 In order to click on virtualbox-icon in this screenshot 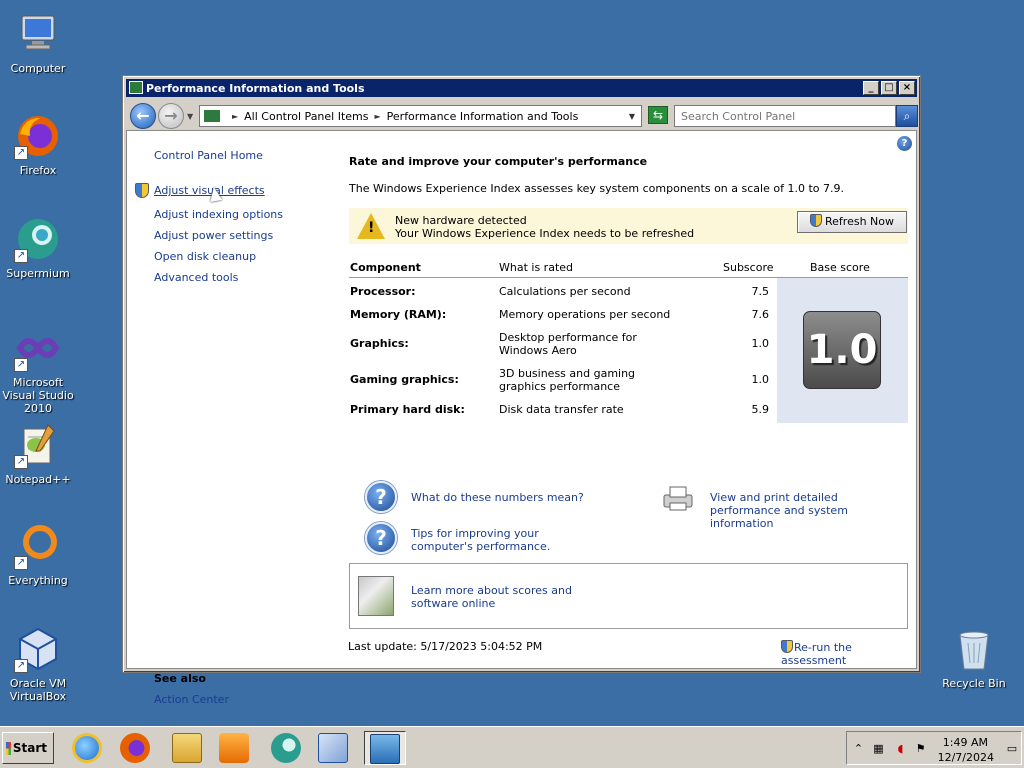, I will do `click(333, 748)`.